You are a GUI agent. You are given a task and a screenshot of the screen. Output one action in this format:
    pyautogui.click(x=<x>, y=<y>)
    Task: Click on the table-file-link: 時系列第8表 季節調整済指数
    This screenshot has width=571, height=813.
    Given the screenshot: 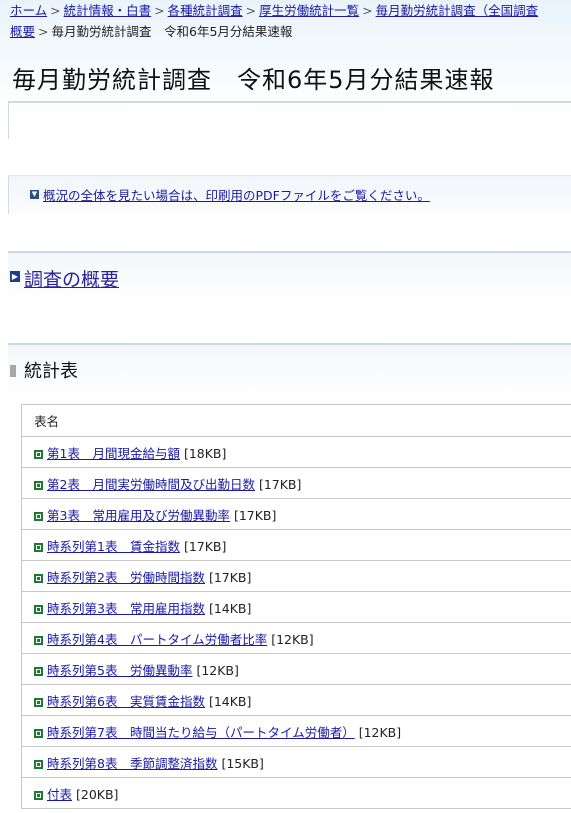 What is the action you would take?
    pyautogui.click(x=132, y=763)
    